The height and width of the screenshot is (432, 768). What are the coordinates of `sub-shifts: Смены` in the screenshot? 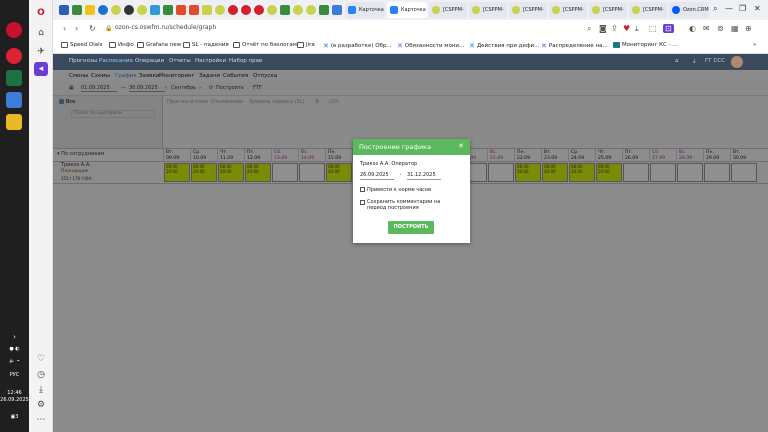 It's located at (78, 76).